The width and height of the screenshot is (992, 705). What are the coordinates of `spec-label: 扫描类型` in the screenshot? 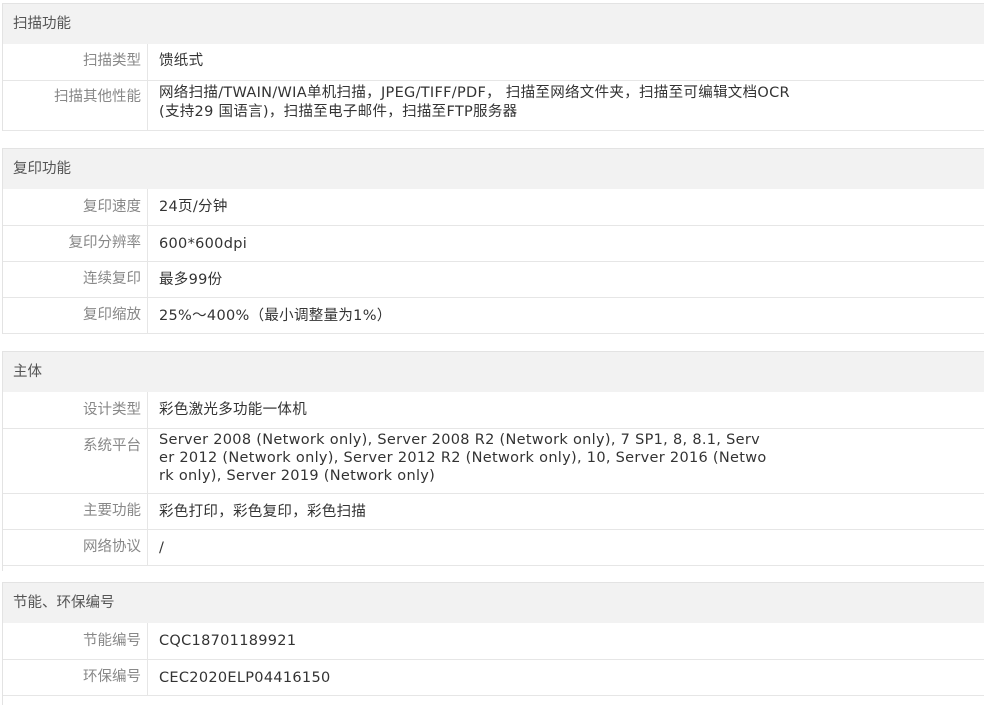 It's located at (75, 62).